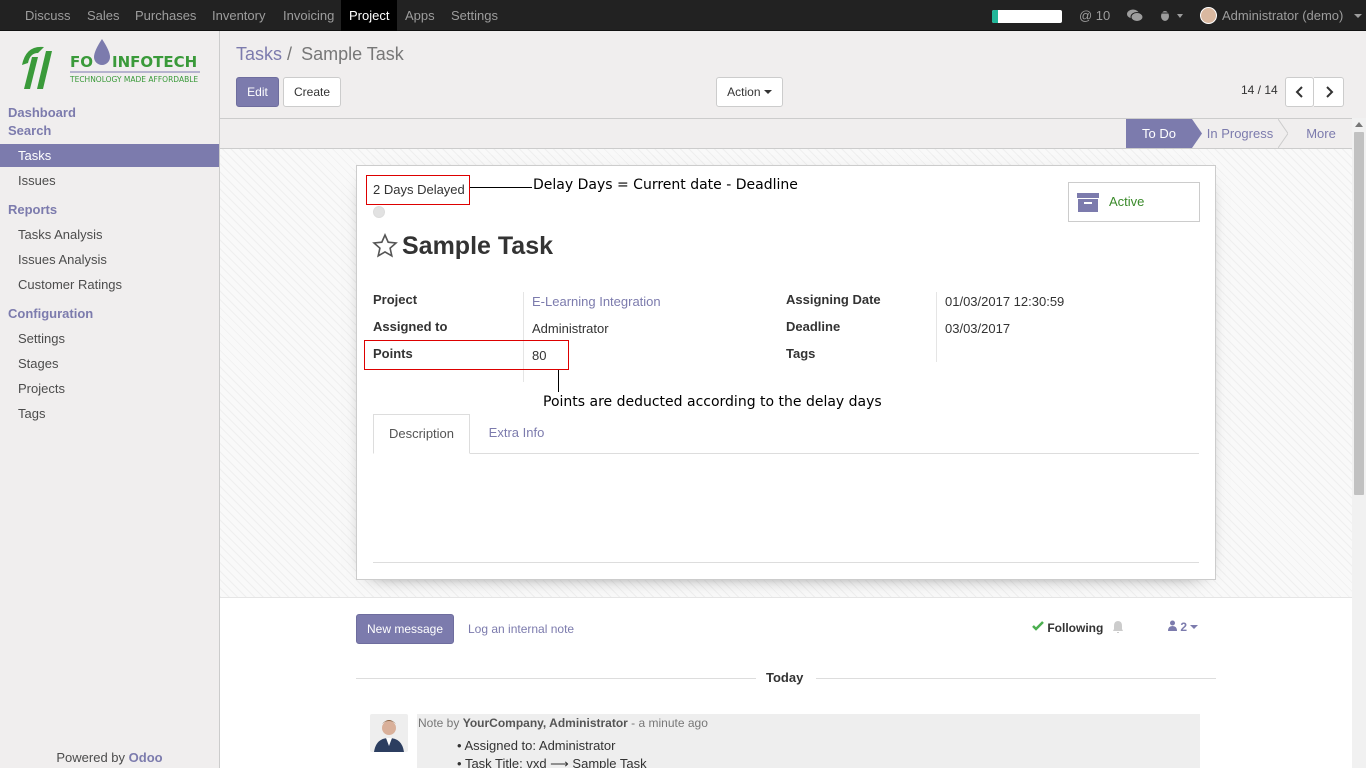 The width and height of the screenshot is (1366, 768). Describe the element at coordinates (385, 246) in the screenshot. I see `star-icon` at that location.